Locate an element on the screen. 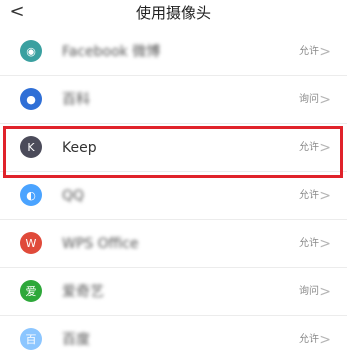 The image size is (347, 353). list-item: ◐ QQ 允许 > is located at coordinates (173, 196).